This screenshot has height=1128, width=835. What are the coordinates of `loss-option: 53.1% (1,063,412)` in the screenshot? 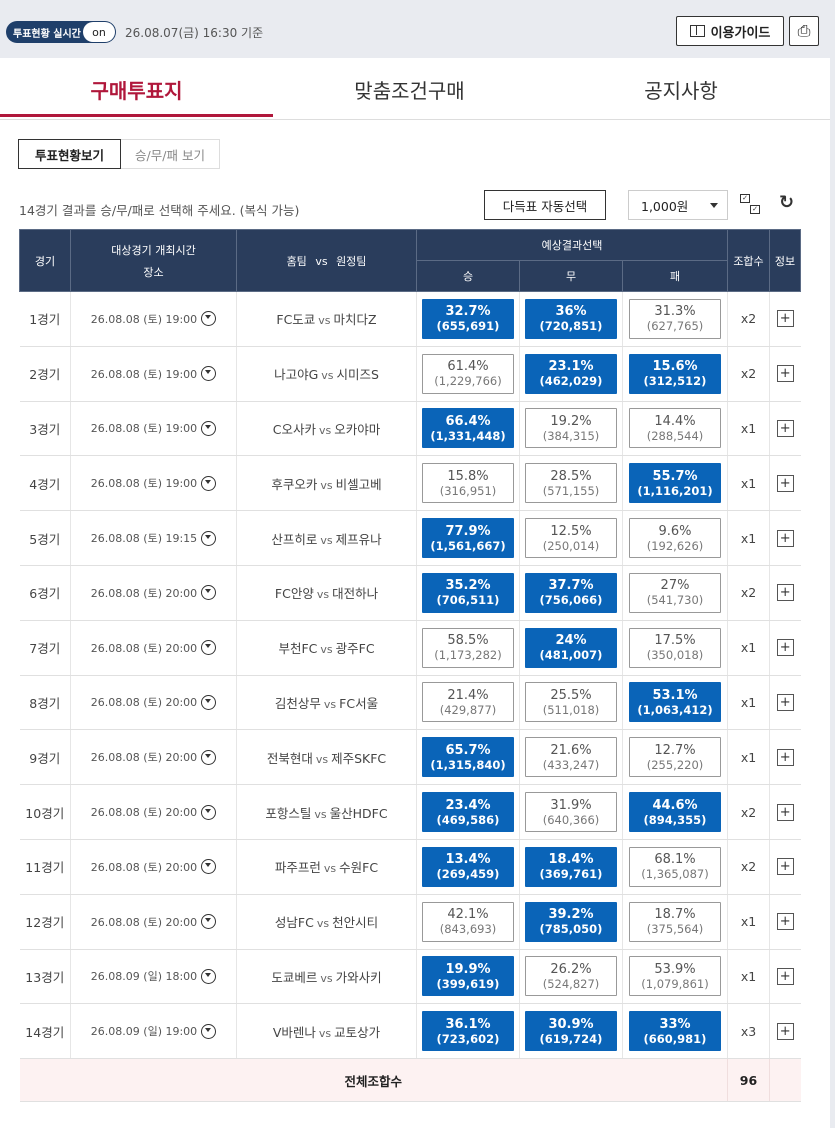 It's located at (675, 702).